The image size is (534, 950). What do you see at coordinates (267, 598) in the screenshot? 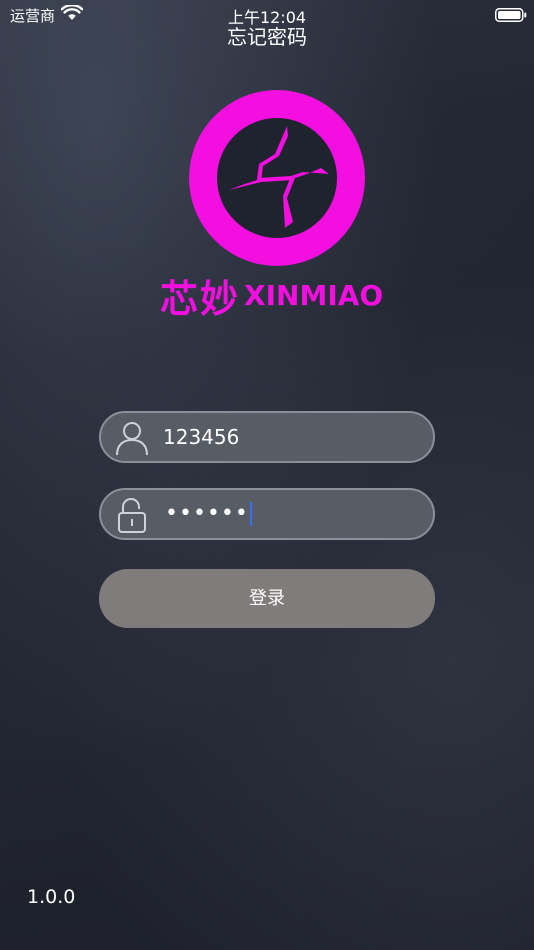
I see `login-button: 登录` at bounding box center [267, 598].